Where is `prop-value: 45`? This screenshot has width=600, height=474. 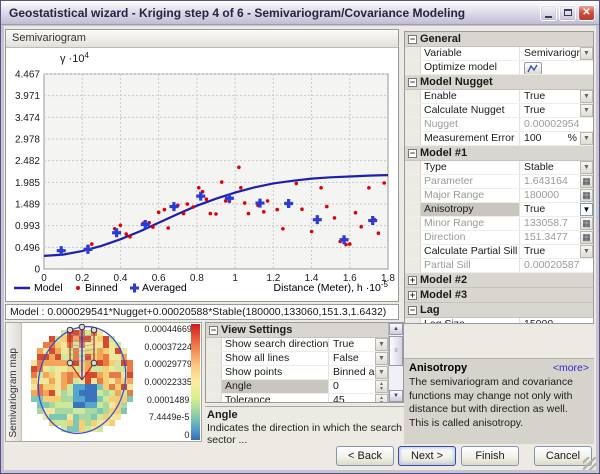
prop-value: 45 is located at coordinates (352, 398).